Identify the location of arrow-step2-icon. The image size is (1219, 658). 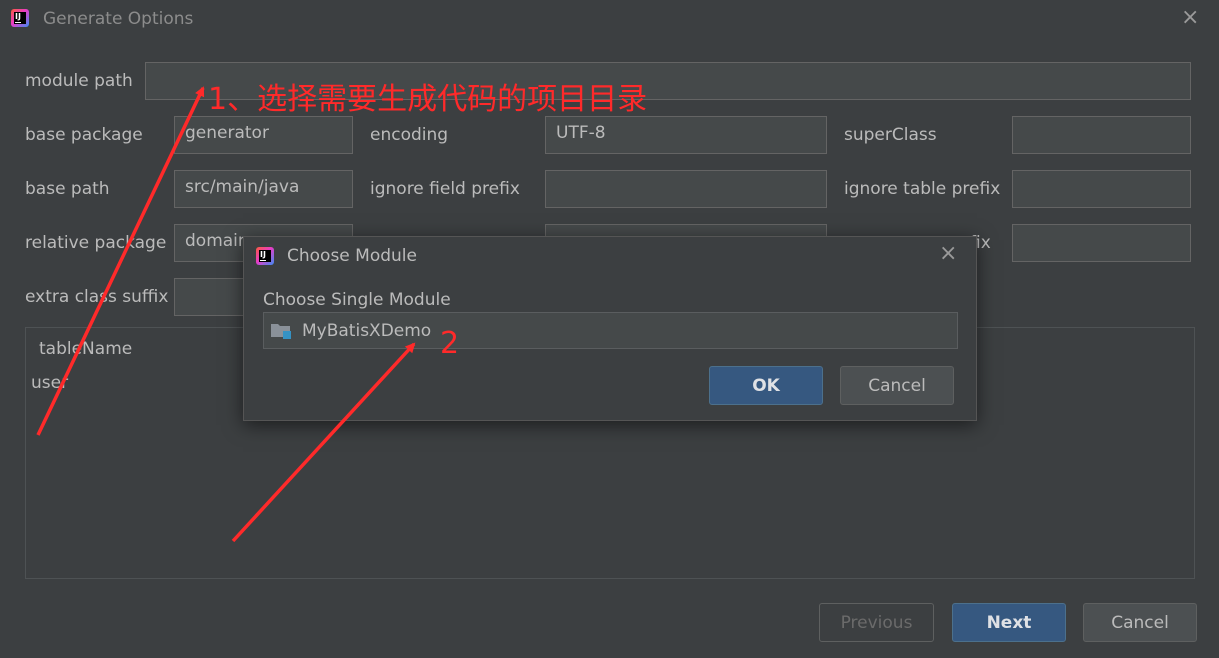
(323, 442).